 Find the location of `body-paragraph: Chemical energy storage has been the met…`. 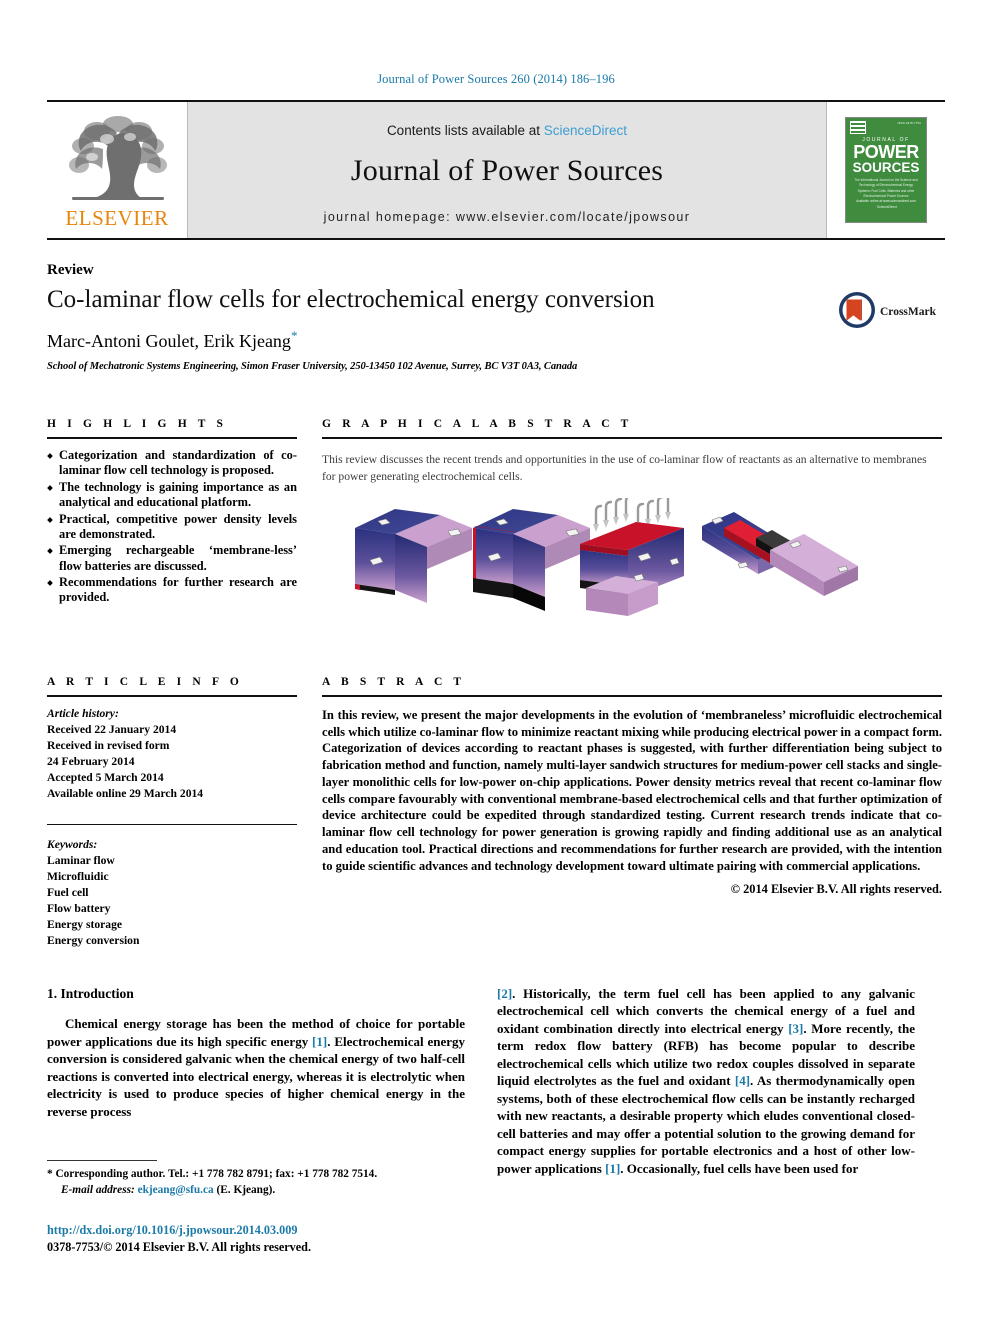

body-paragraph: Chemical energy storage has been the met… is located at coordinates (256, 1067).